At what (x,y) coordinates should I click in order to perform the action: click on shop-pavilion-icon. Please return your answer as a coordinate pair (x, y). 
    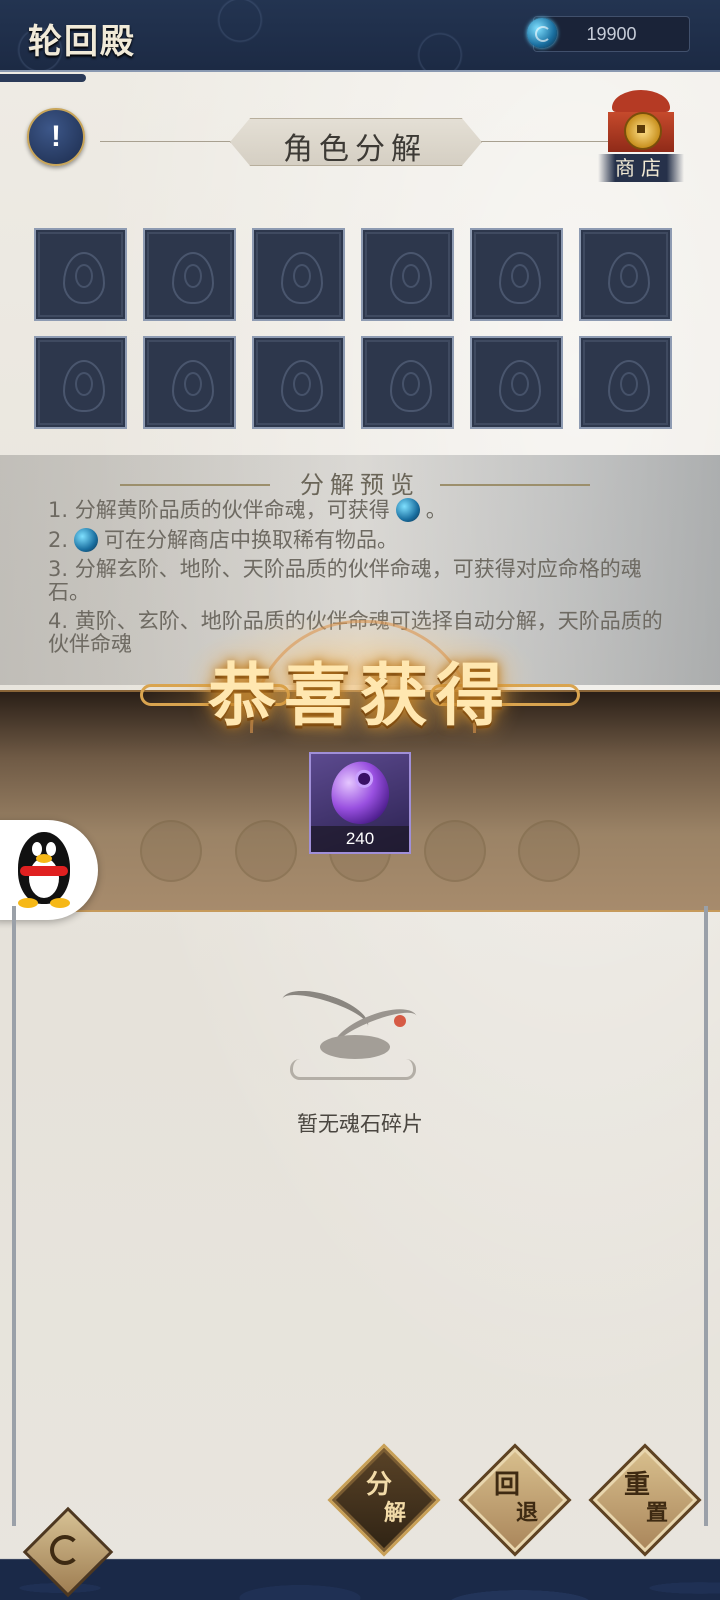
    Looking at the image, I should click on (641, 101).